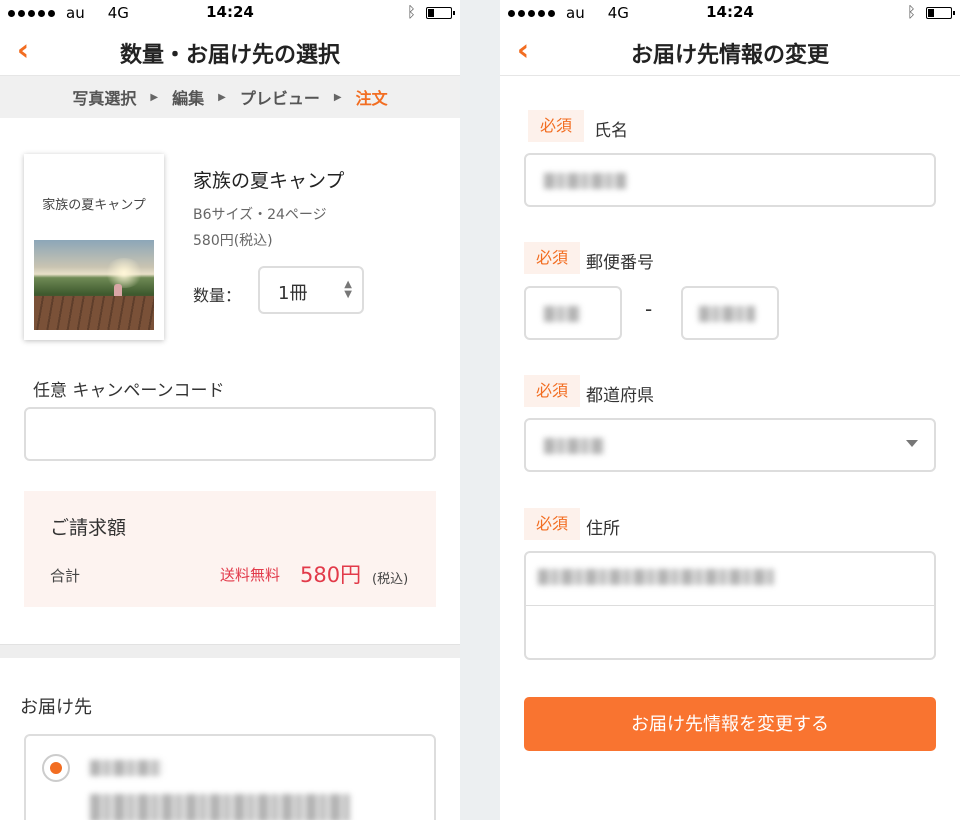 The height and width of the screenshot is (820, 960). I want to click on page-title: 数量・お届け先の選択, so click(229, 55).